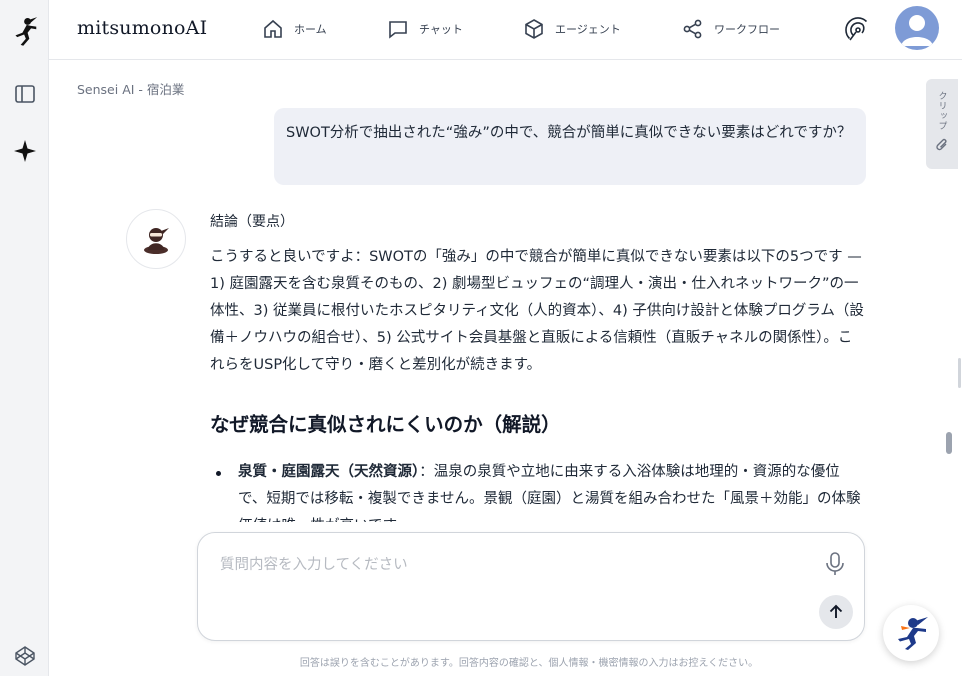  I want to click on broadcast-icon, so click(858, 30).